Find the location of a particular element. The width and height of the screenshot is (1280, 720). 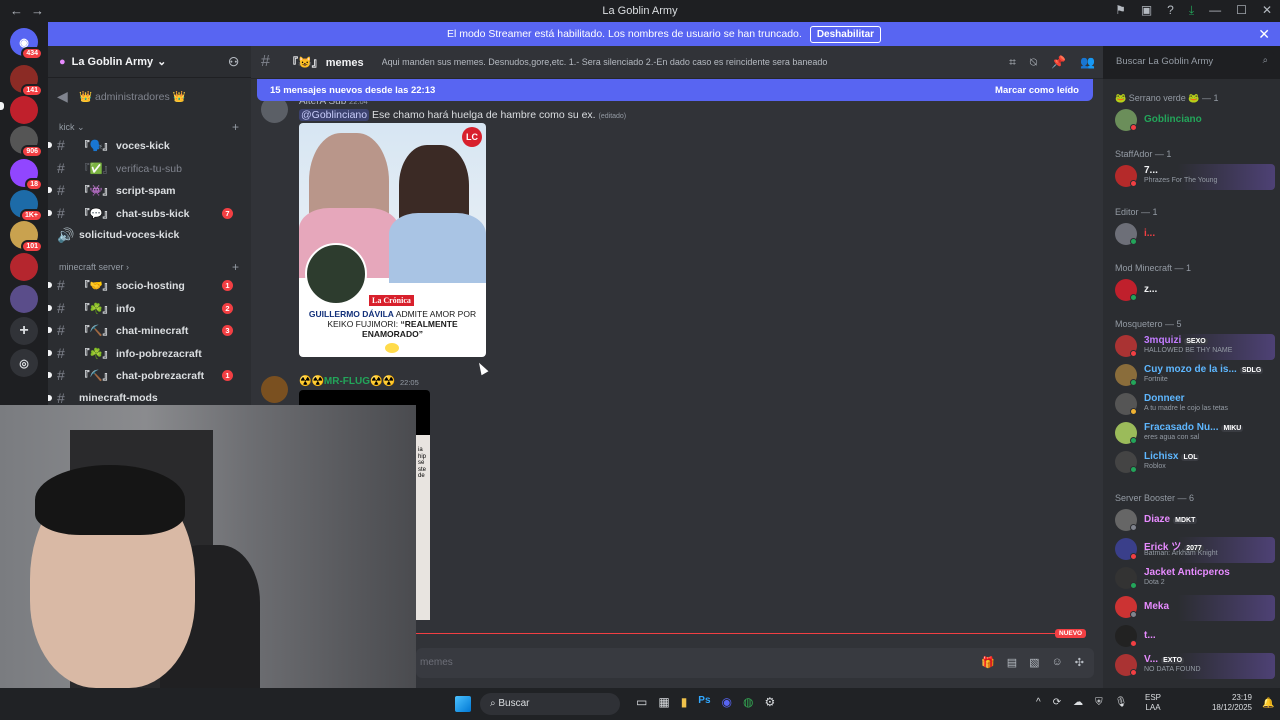

server-icon: 906 is located at coordinates (26, 142).